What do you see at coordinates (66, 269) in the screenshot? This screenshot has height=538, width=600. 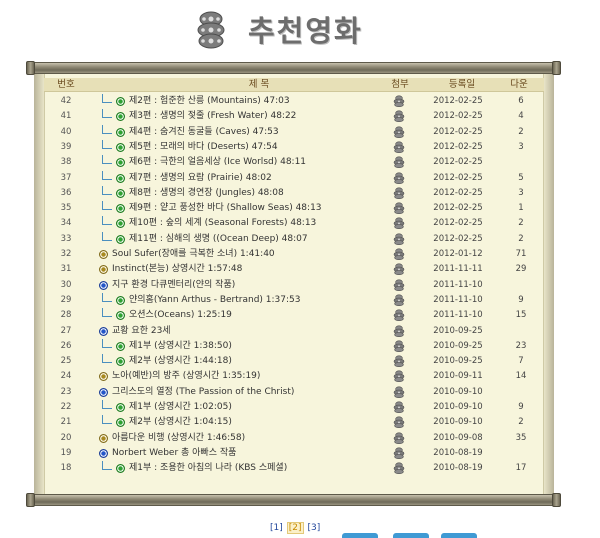 I see `row-number: 31` at bounding box center [66, 269].